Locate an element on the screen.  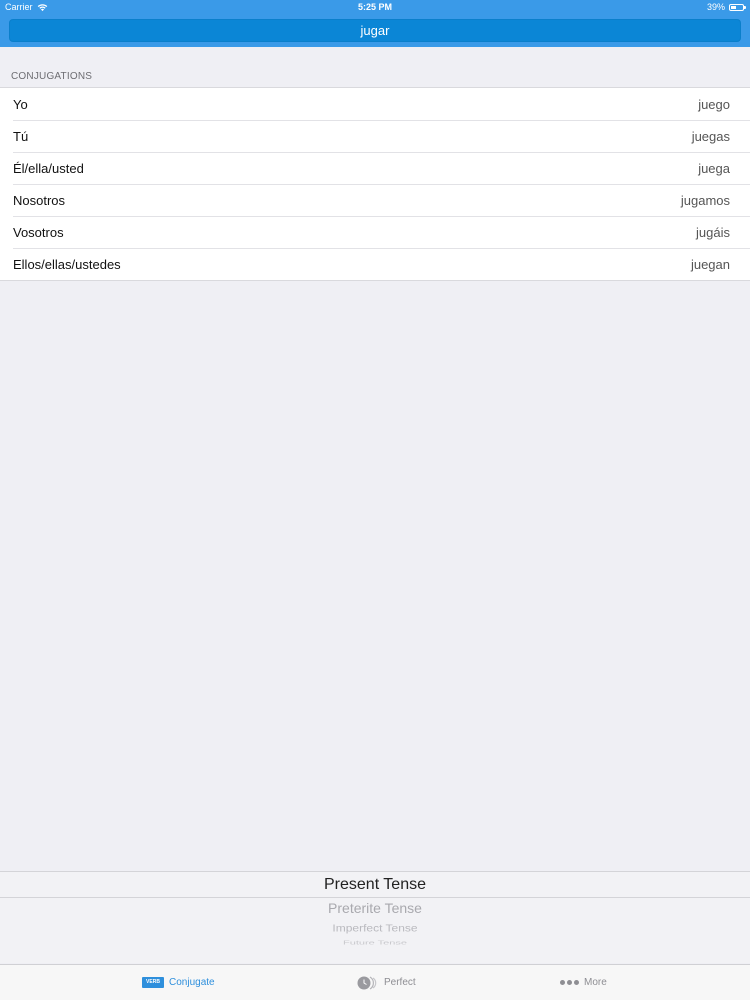
pronoun-label: Vosotros is located at coordinates (38, 232).